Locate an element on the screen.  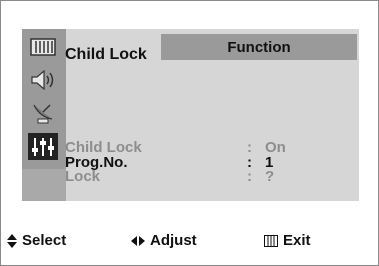
exit-label: Exit is located at coordinates (297, 240).